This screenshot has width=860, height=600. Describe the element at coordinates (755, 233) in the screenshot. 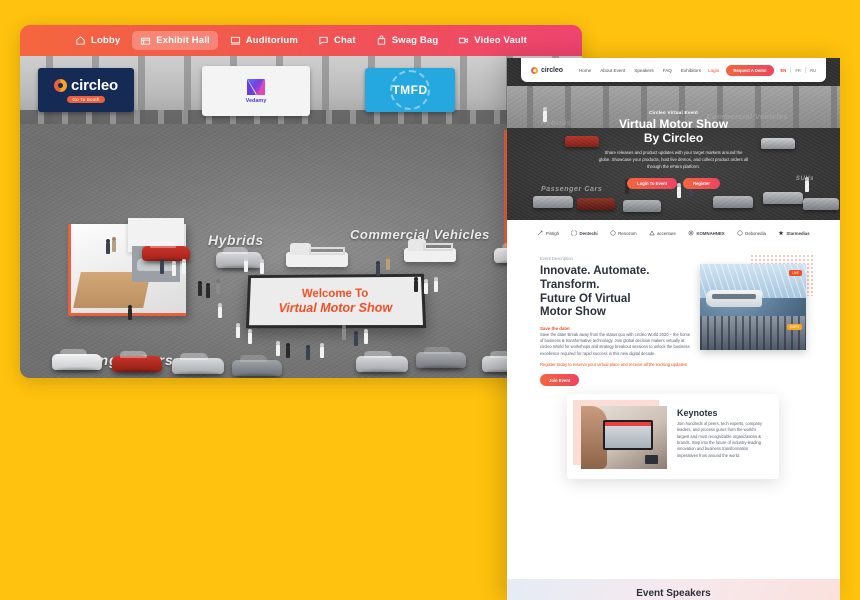

I see `partner-name: Debonedia` at that location.